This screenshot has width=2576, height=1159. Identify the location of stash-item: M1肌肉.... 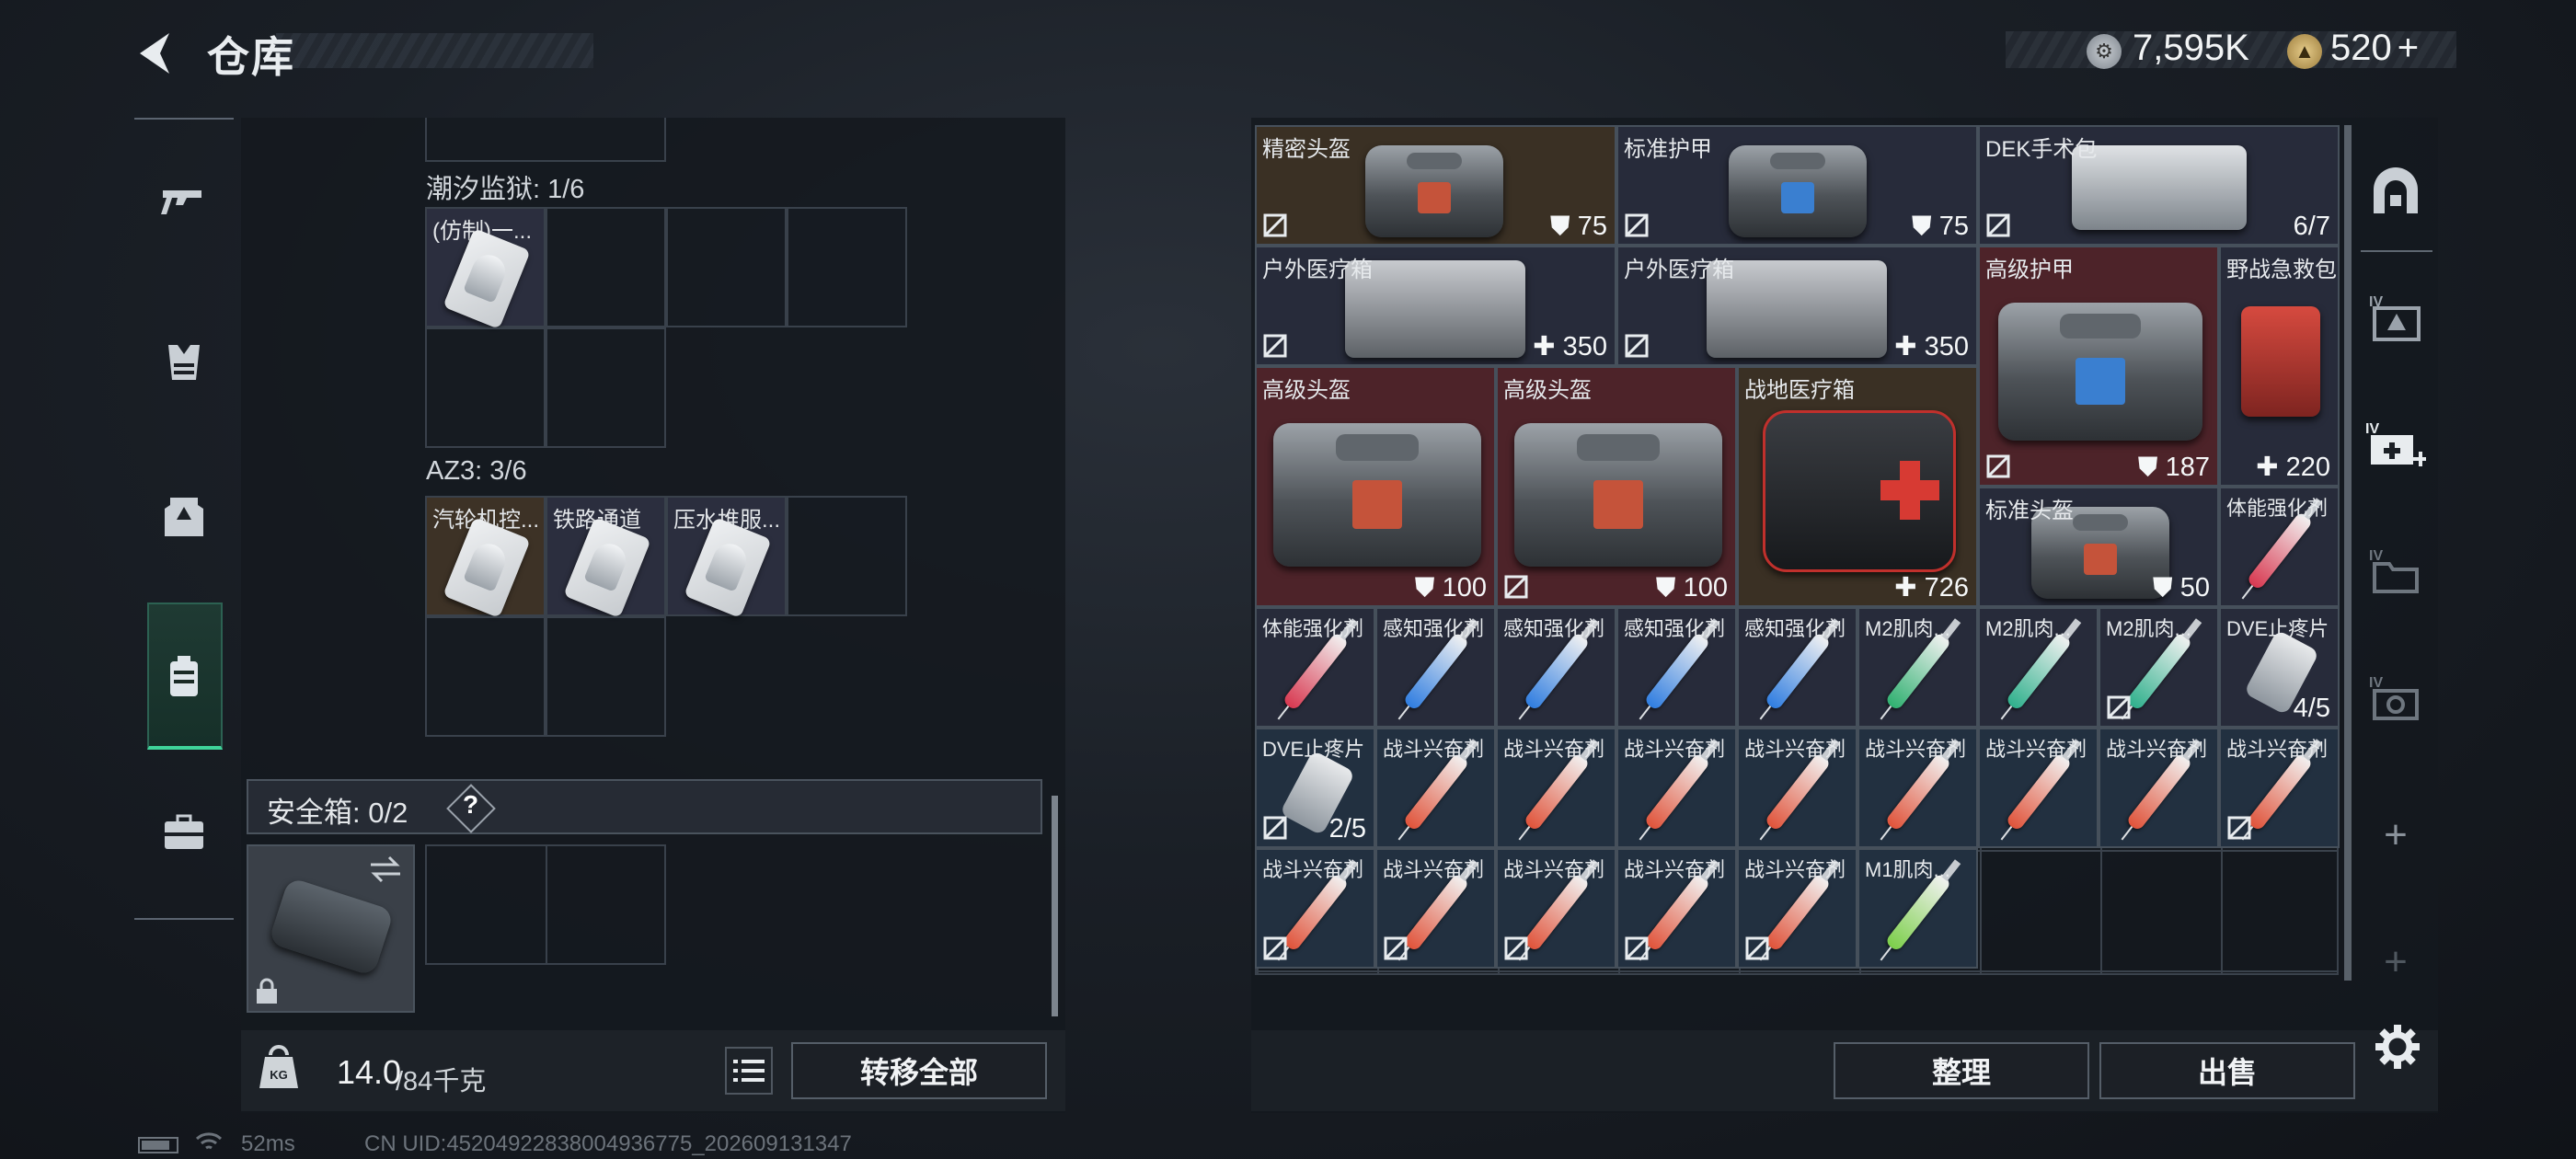
(1917, 908).